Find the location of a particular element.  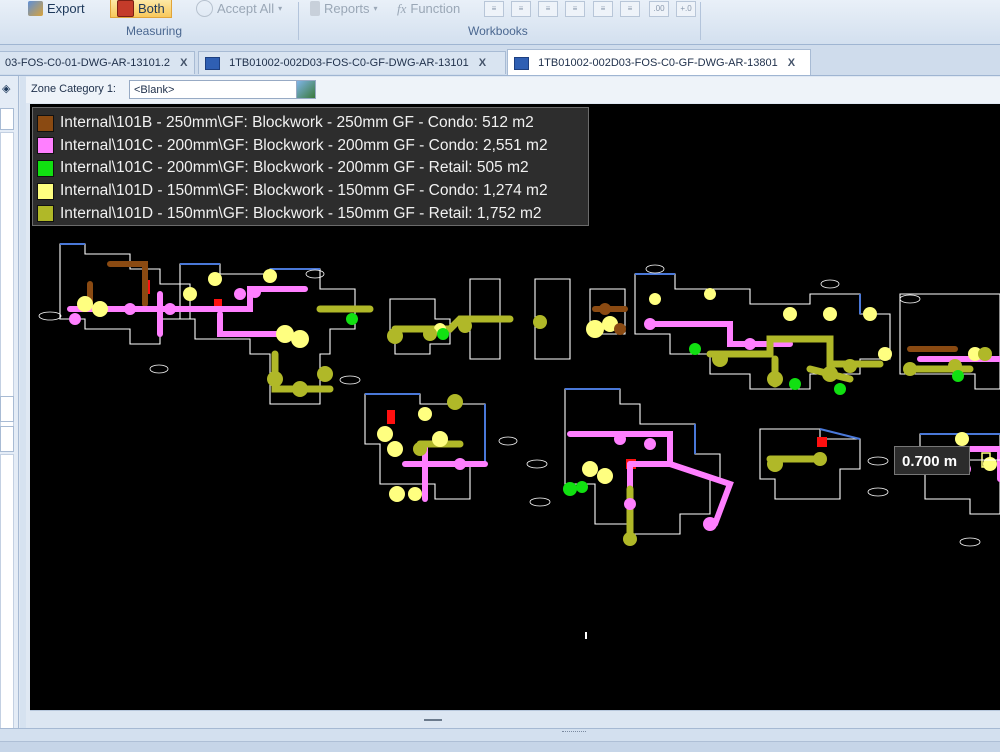

resize-grip is located at coordinates (574, 733).